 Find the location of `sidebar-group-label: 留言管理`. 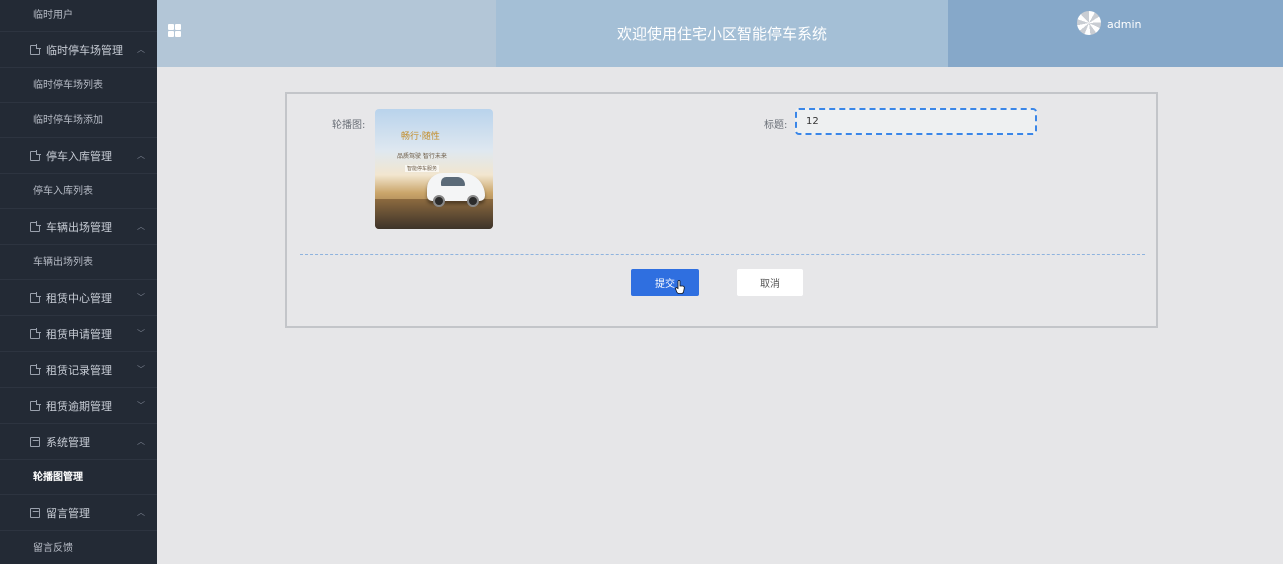

sidebar-group-label: 留言管理 is located at coordinates (68, 513).